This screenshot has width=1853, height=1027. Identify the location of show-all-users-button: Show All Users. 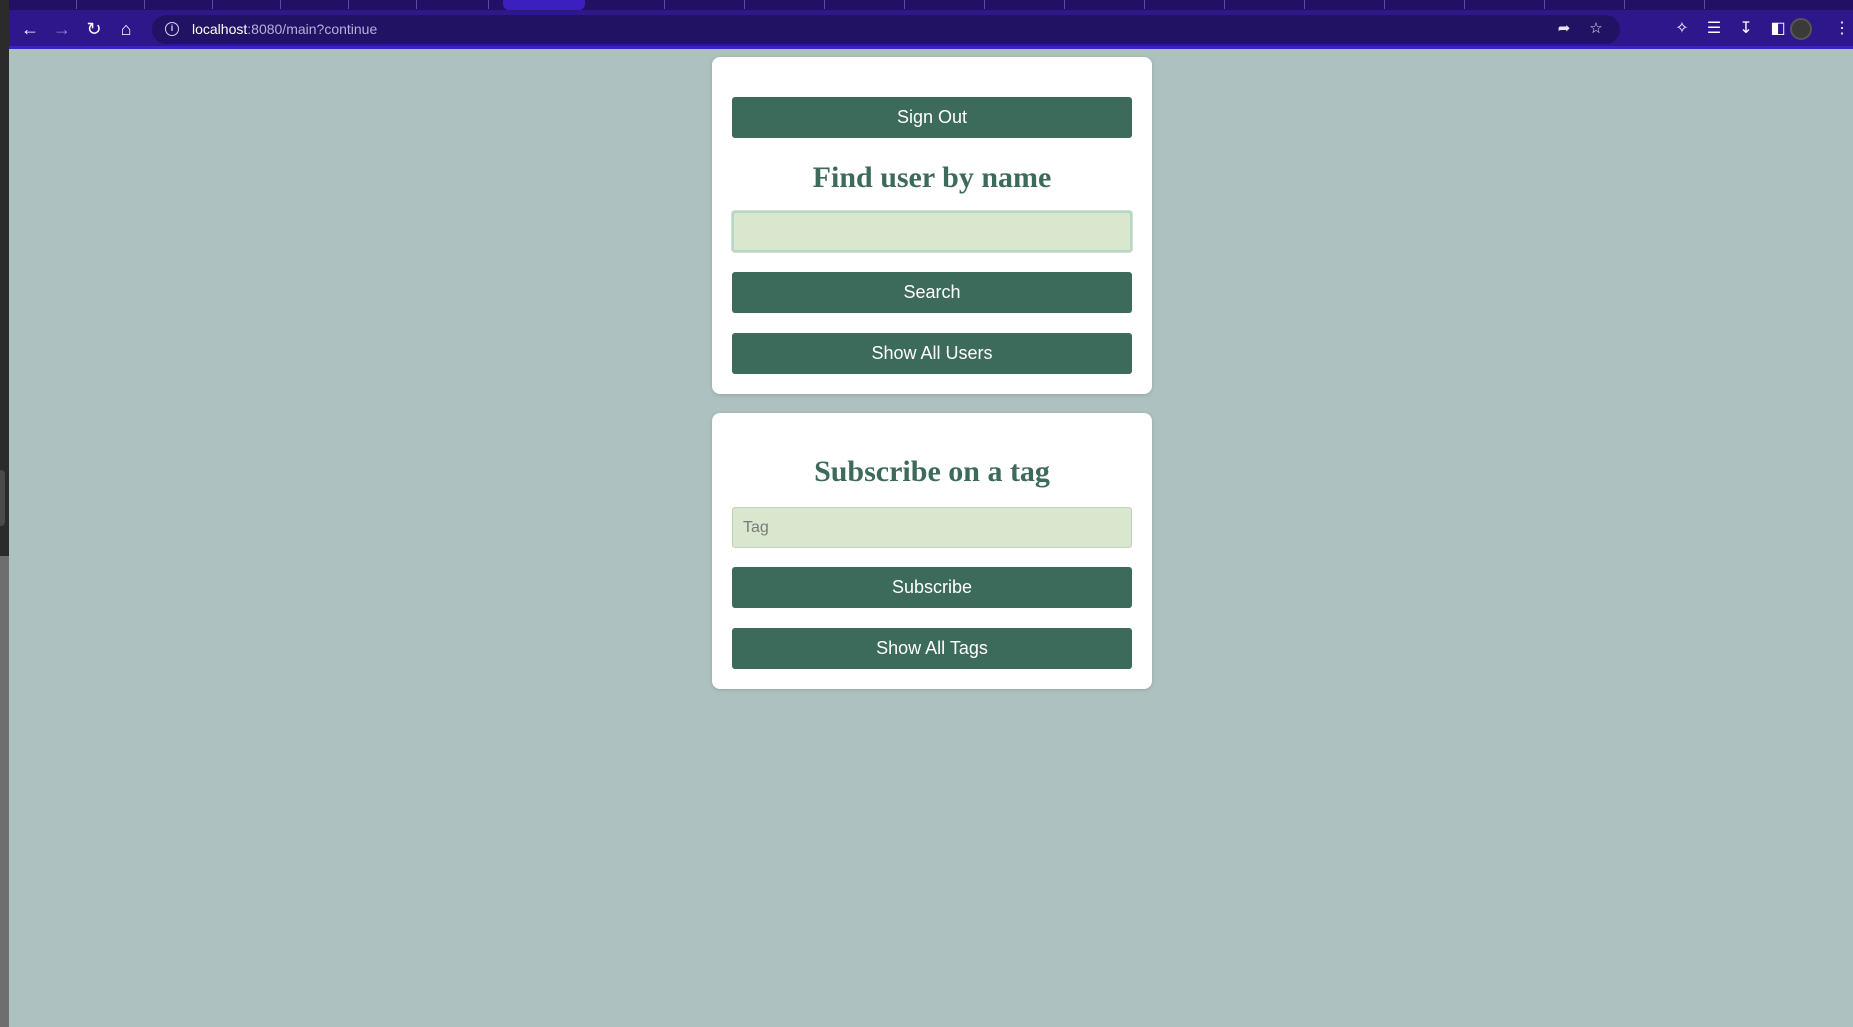
(932, 353).